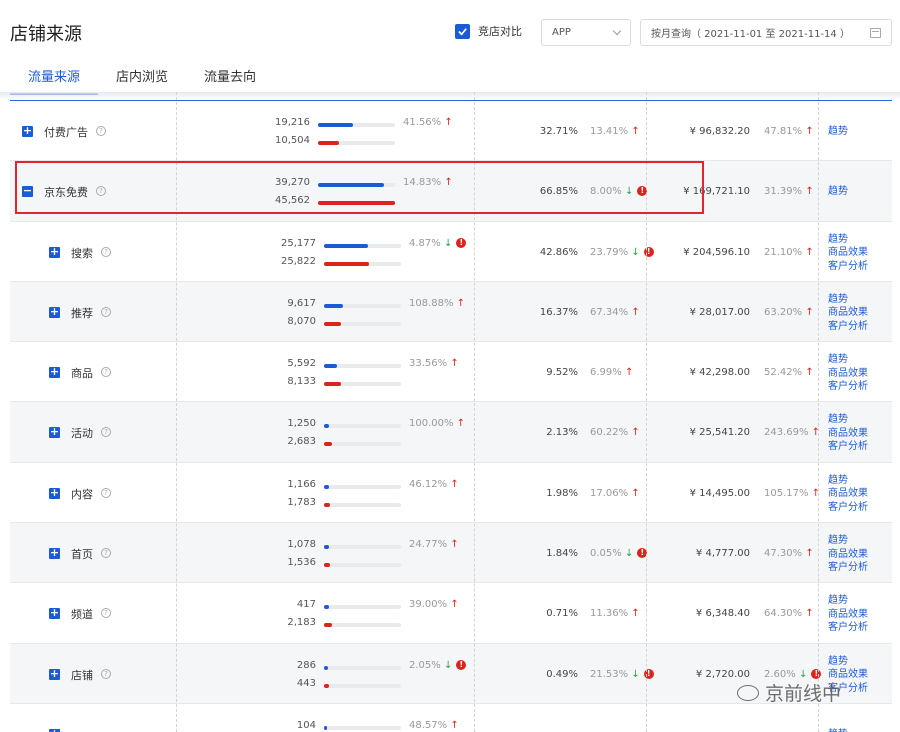  Describe the element at coordinates (612, 373) in the screenshot. I see `share-change-pct: 6.99% ↑` at that location.